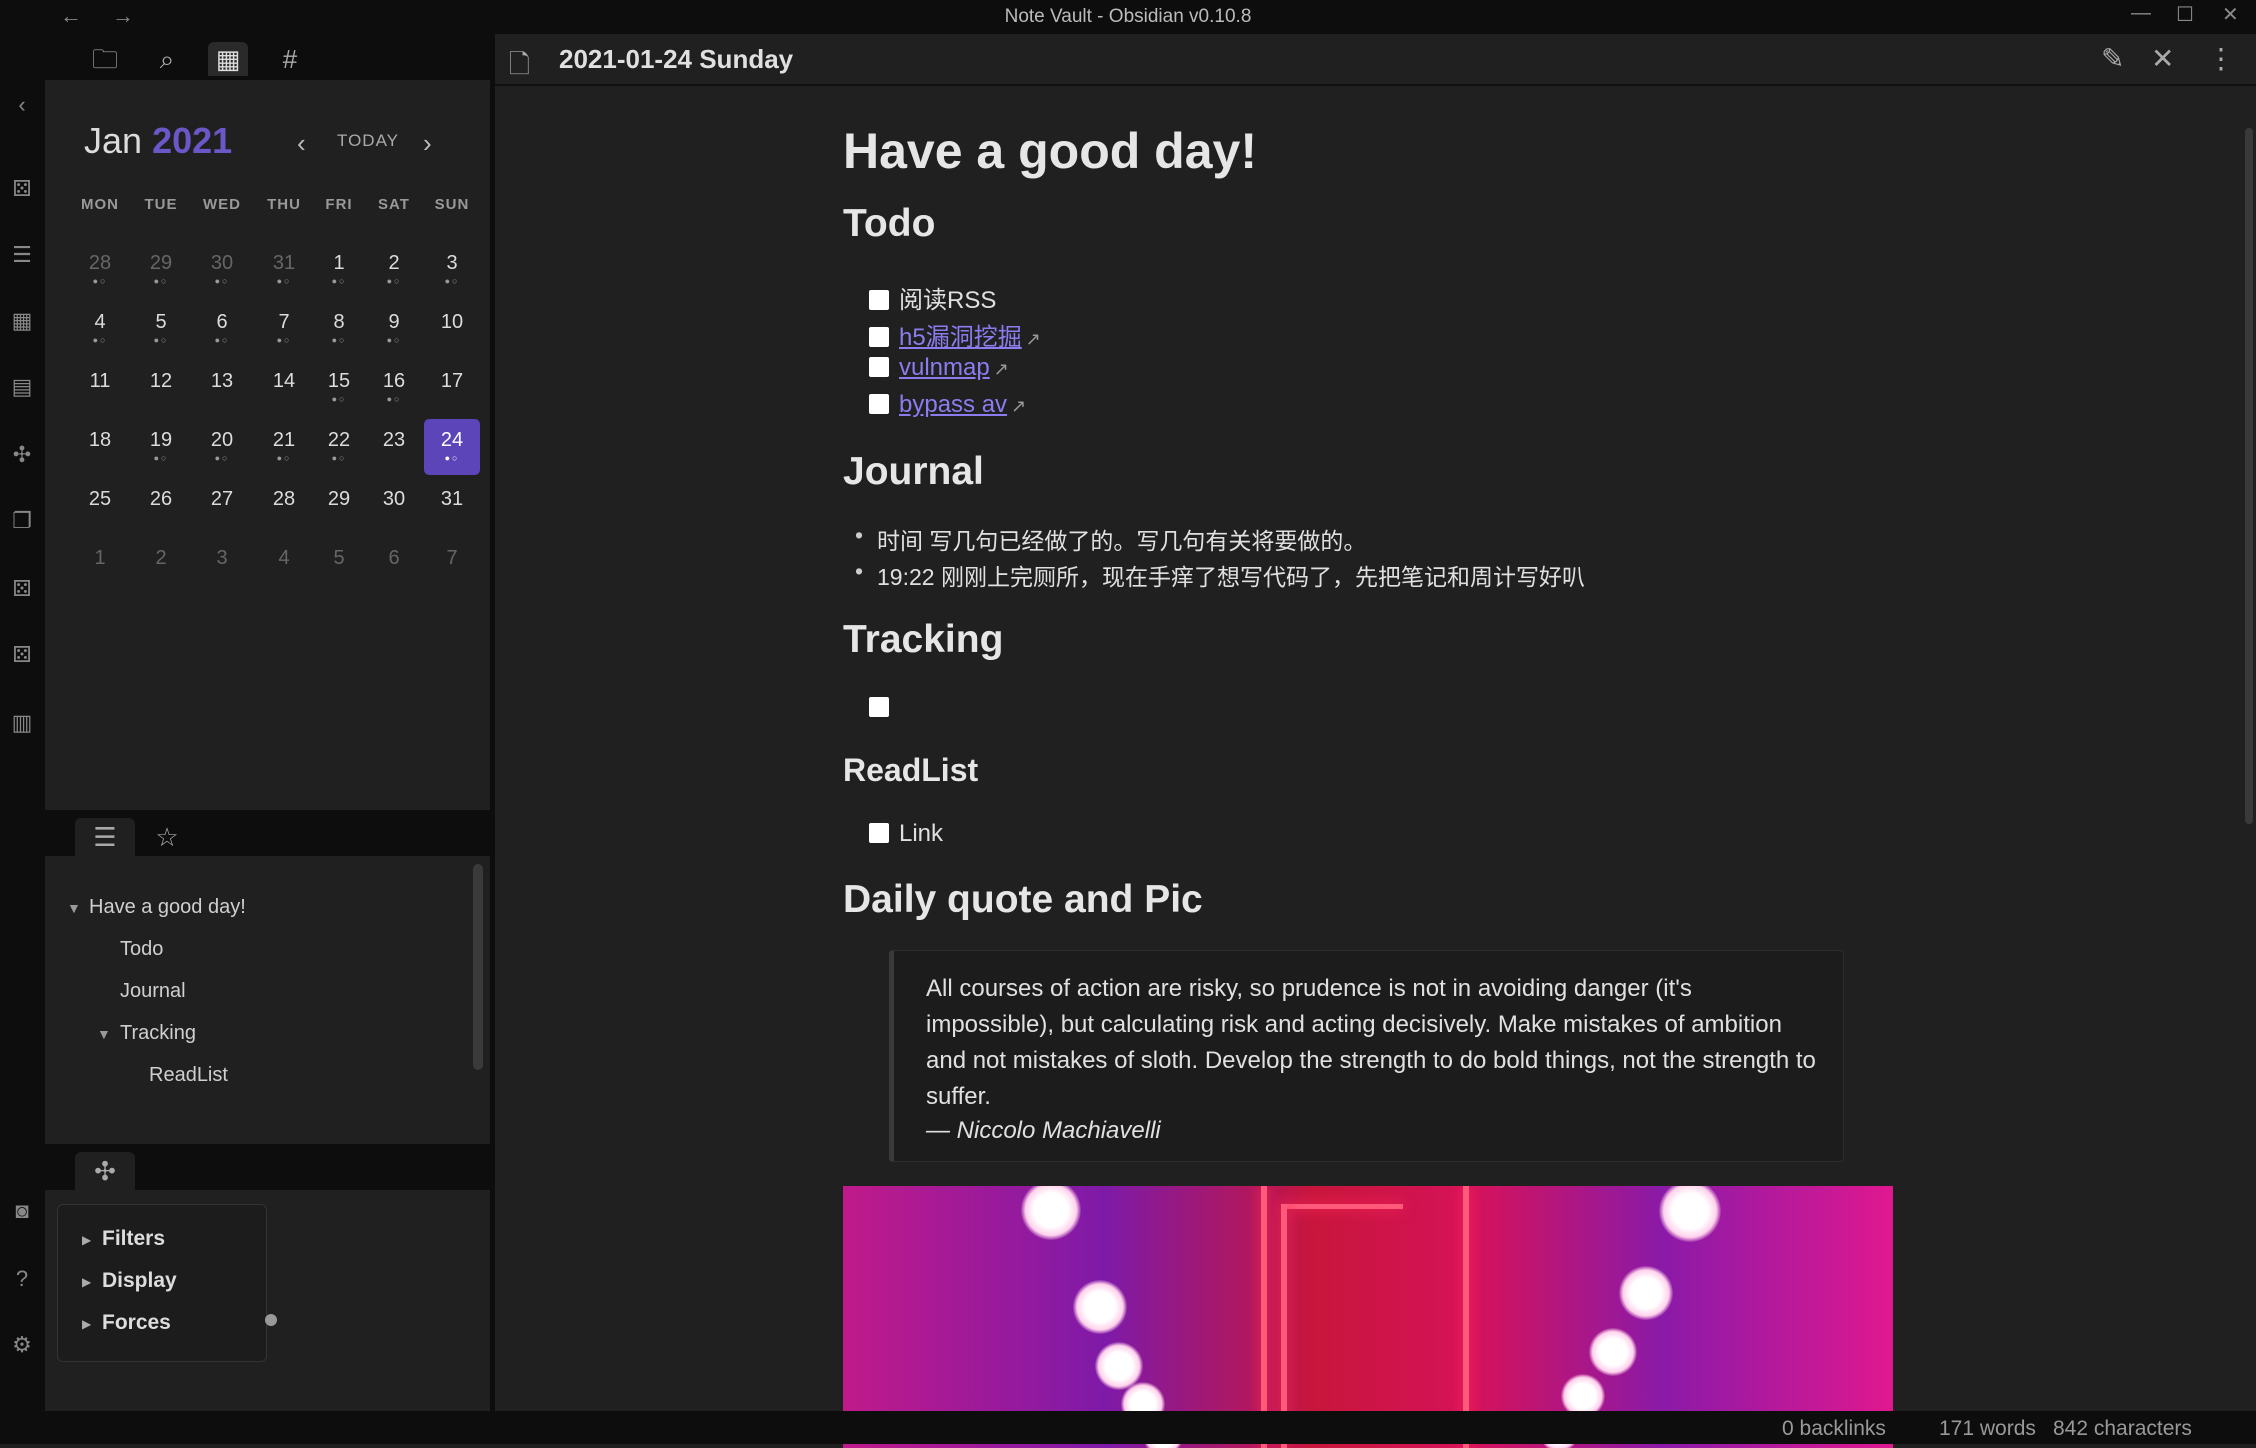 The image size is (2256, 1448). What do you see at coordinates (339, 329) in the screenshot?
I see `calendar-day: 8 ●○` at bounding box center [339, 329].